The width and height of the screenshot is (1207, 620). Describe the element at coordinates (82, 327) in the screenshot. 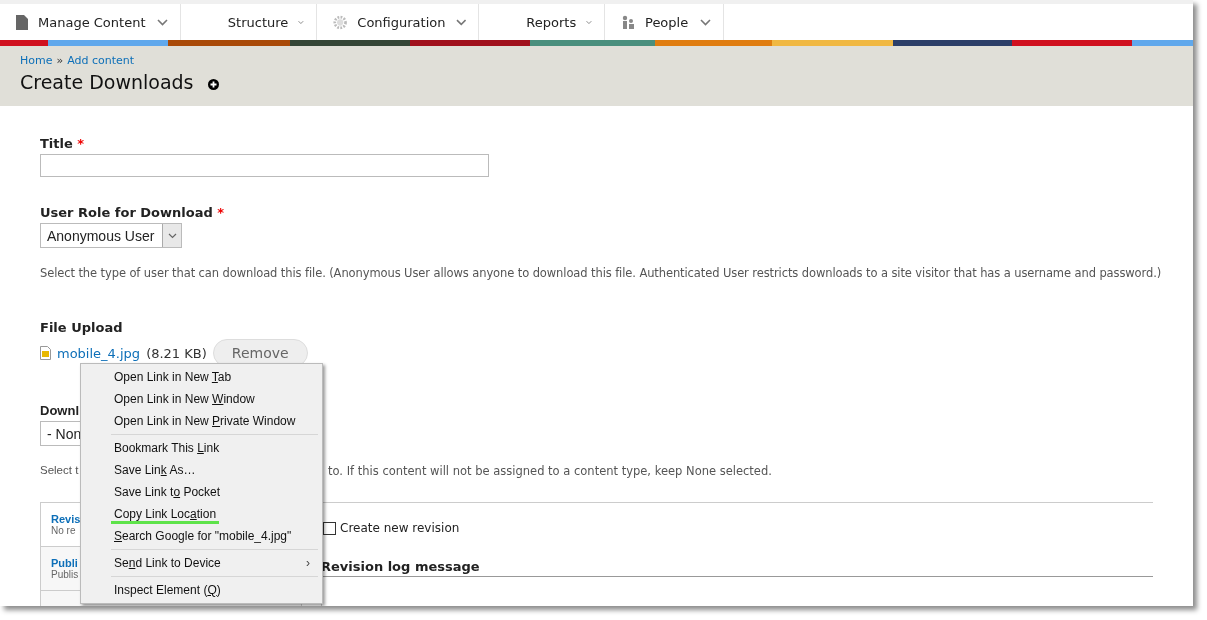

I see `field-label: File Upload` at that location.